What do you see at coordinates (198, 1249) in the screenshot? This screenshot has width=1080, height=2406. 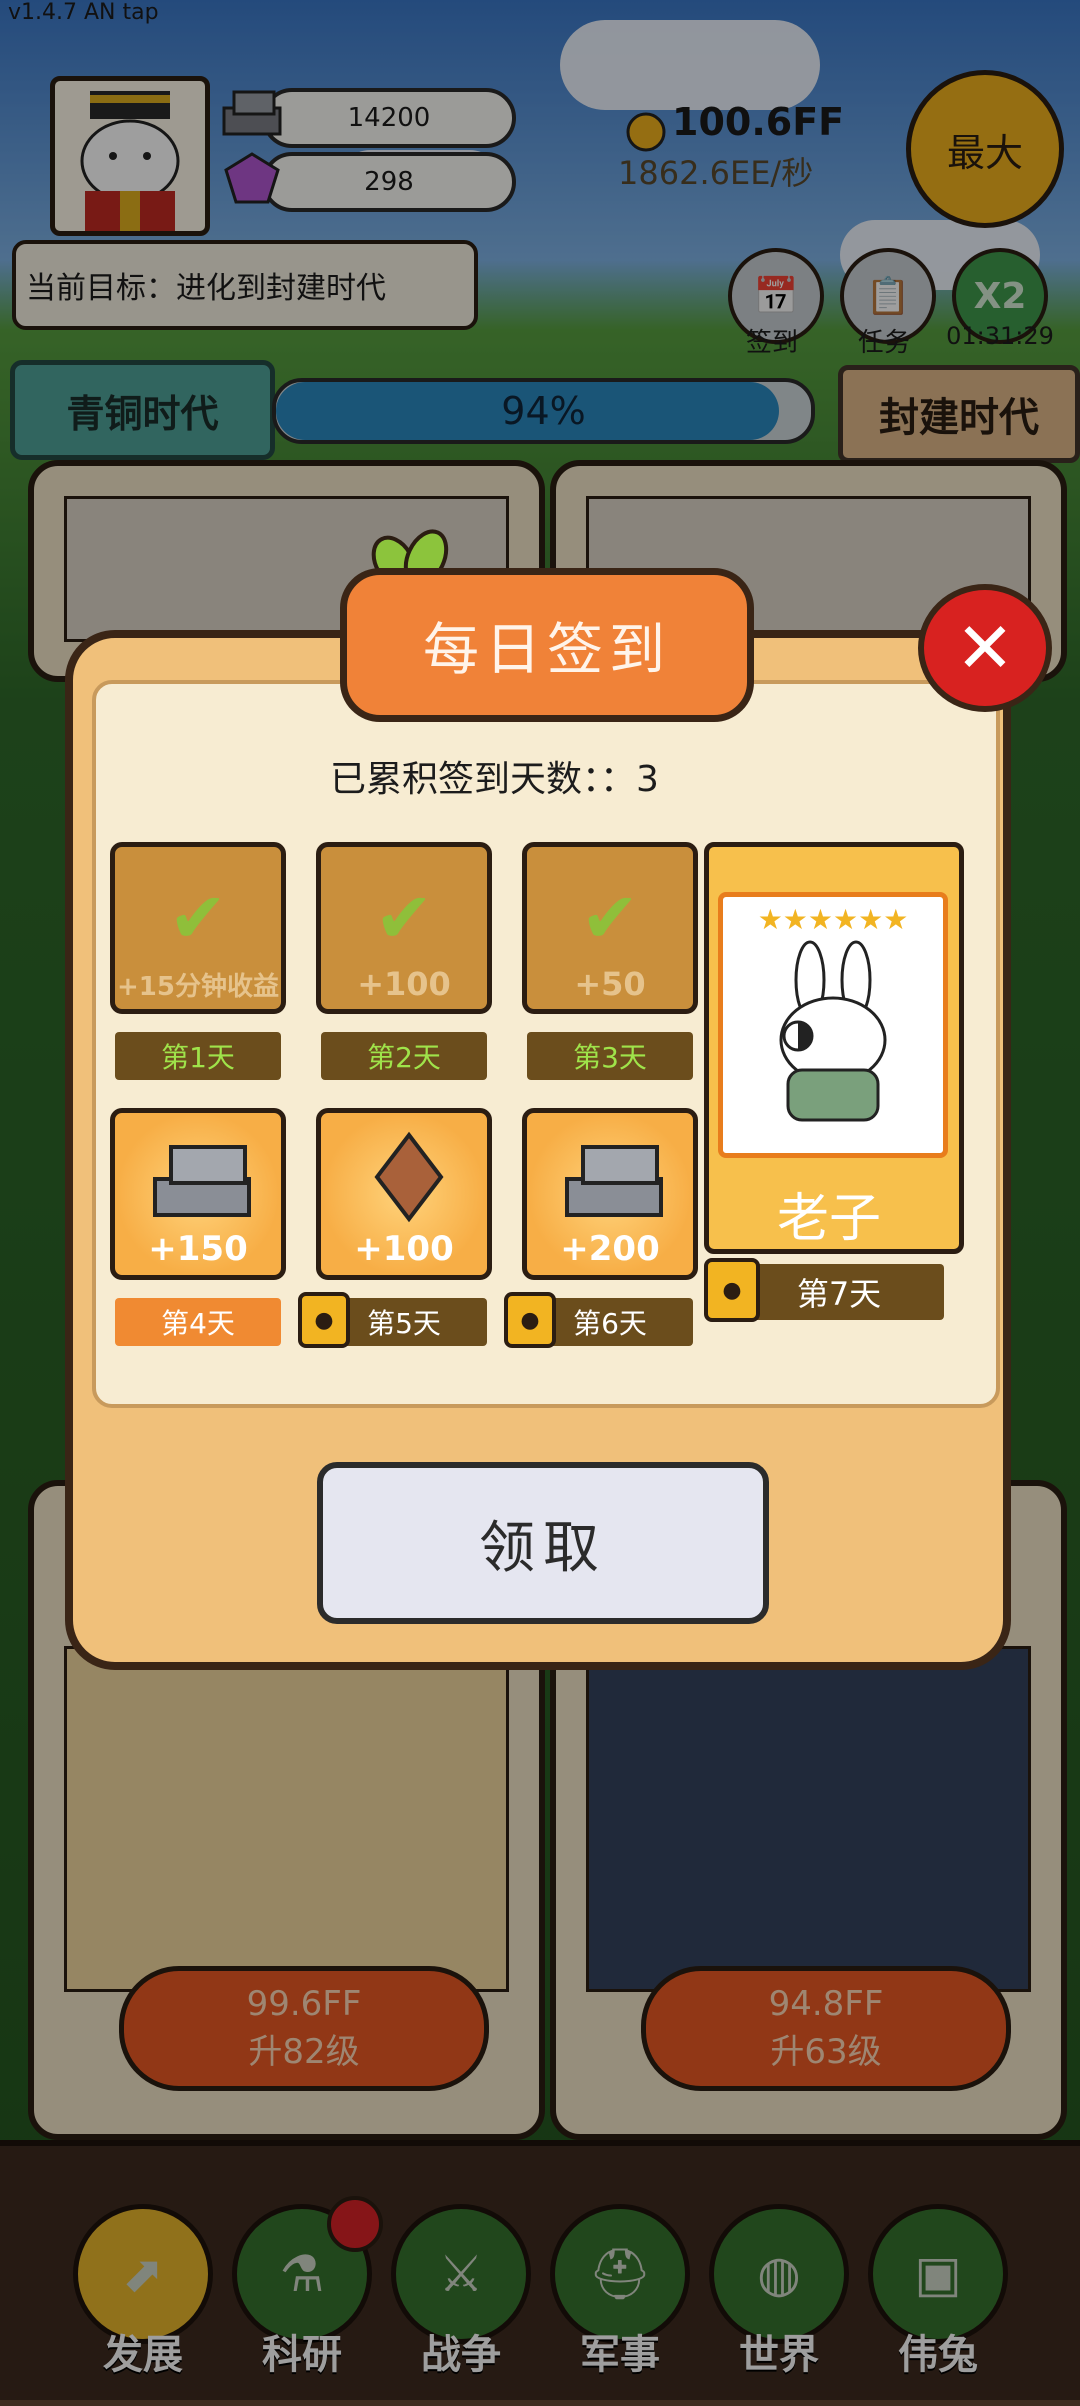 I see `reward-amount: +150` at bounding box center [198, 1249].